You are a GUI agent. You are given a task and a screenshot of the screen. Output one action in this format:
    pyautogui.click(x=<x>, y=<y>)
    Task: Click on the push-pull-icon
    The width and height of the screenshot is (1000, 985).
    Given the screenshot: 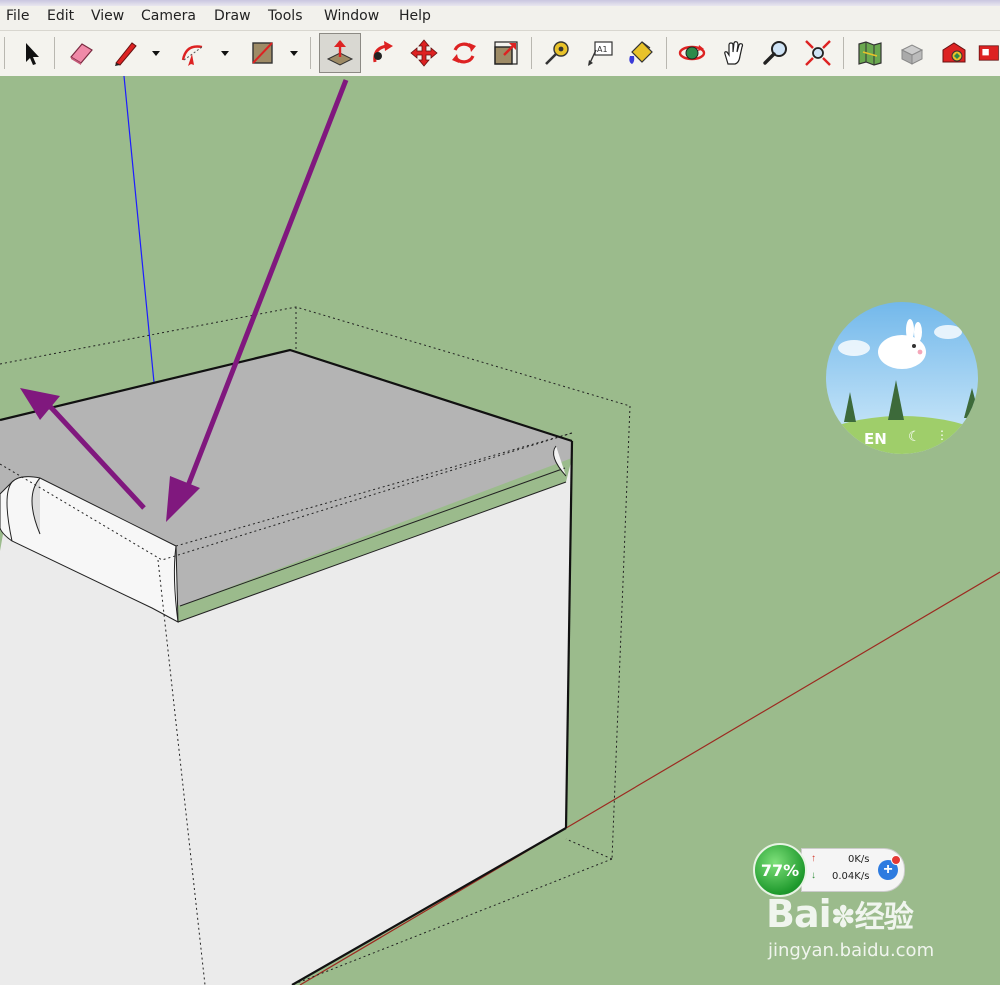 What is the action you would take?
    pyautogui.click(x=340, y=53)
    